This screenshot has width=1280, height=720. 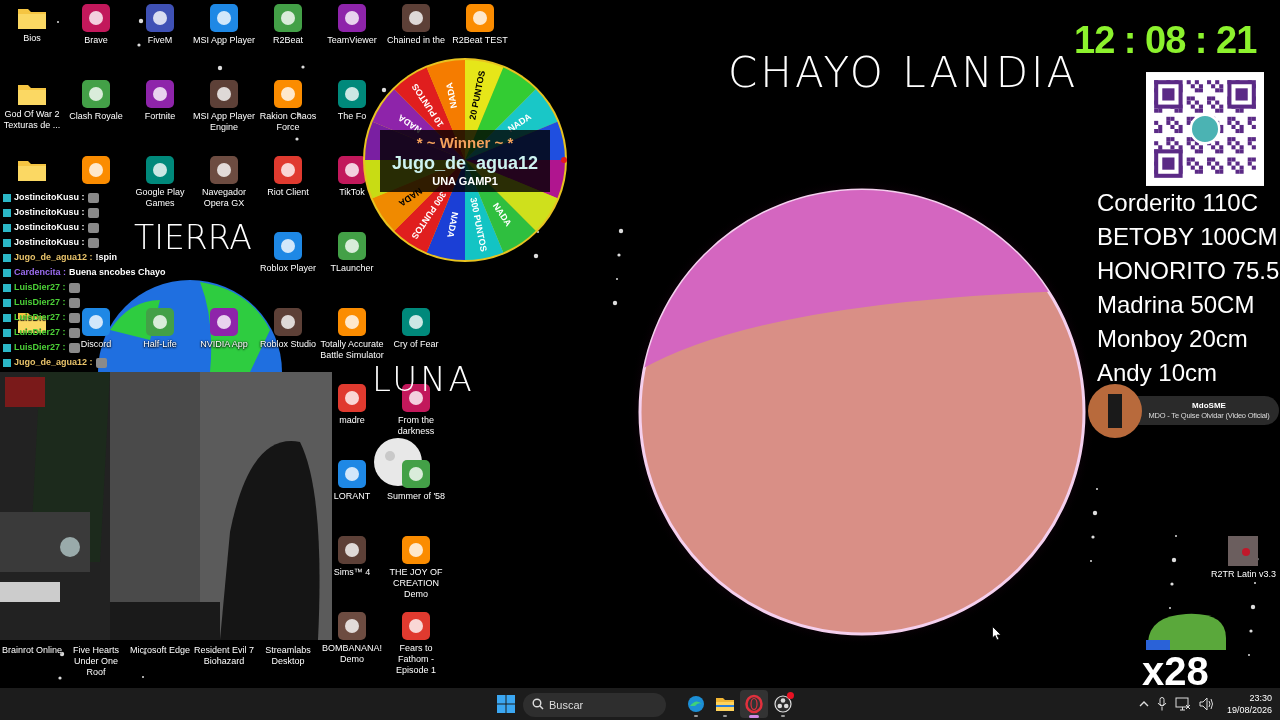 I want to click on icon-label: From the darkness, so click(x=416, y=426).